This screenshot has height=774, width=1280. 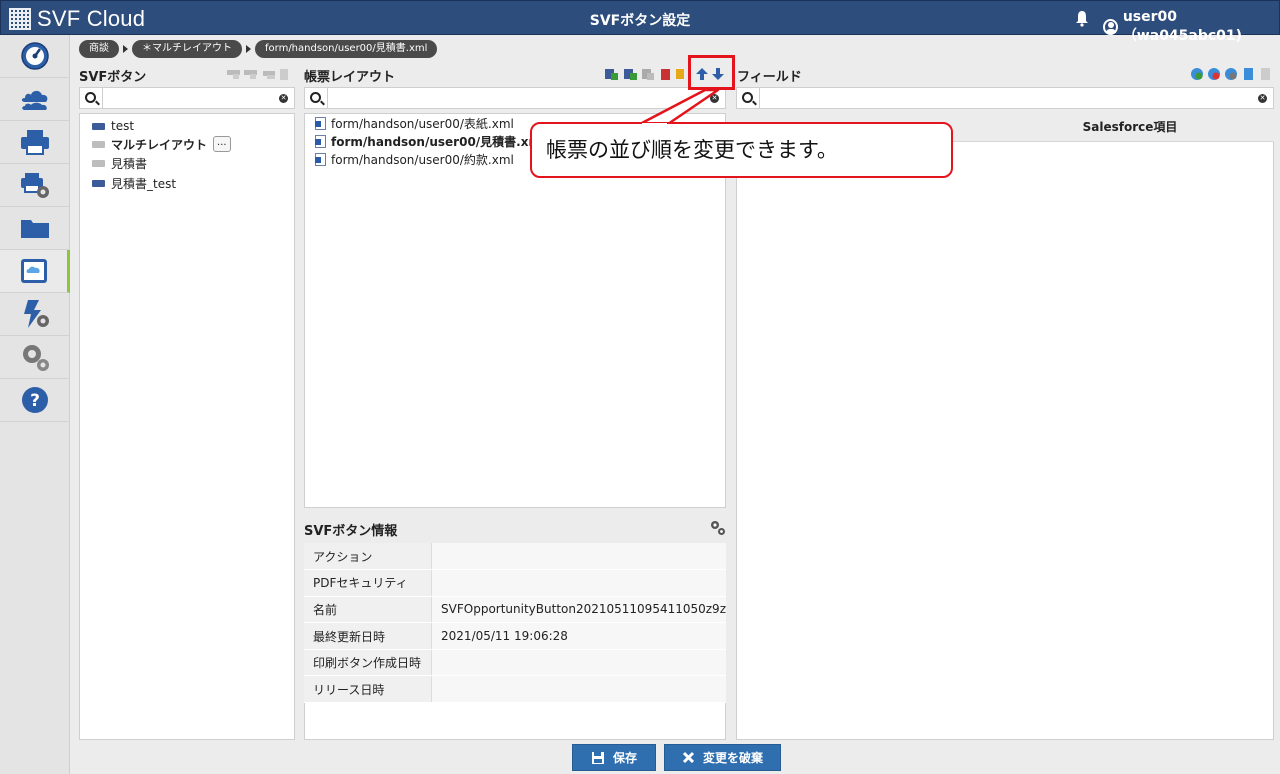 What do you see at coordinates (624, 758) in the screenshot?
I see `save-label: 保存` at bounding box center [624, 758].